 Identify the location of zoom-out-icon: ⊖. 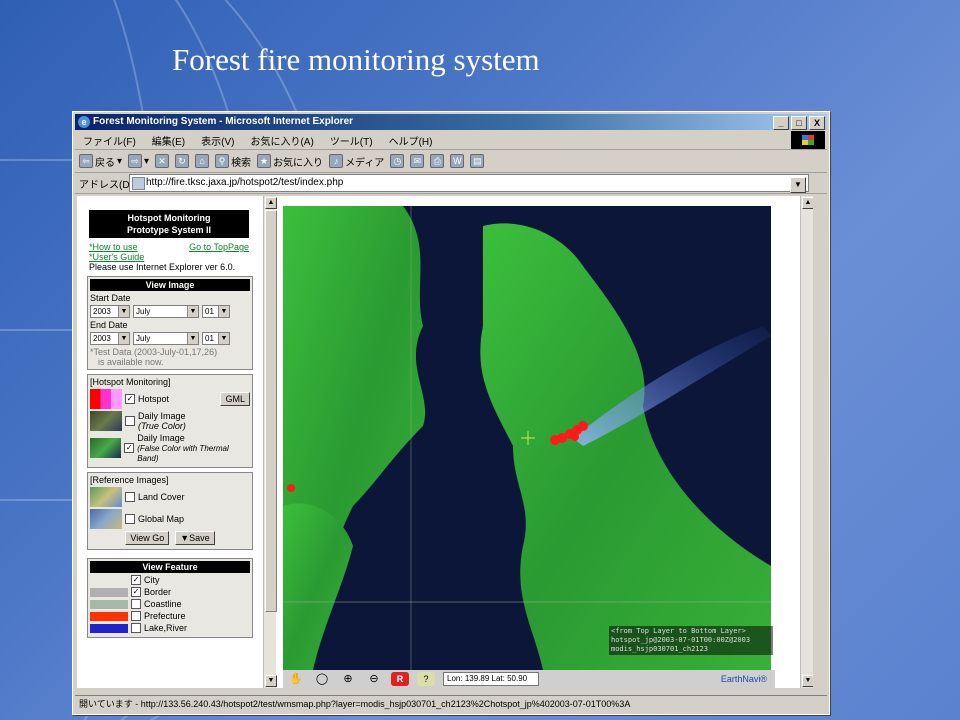
(374, 679).